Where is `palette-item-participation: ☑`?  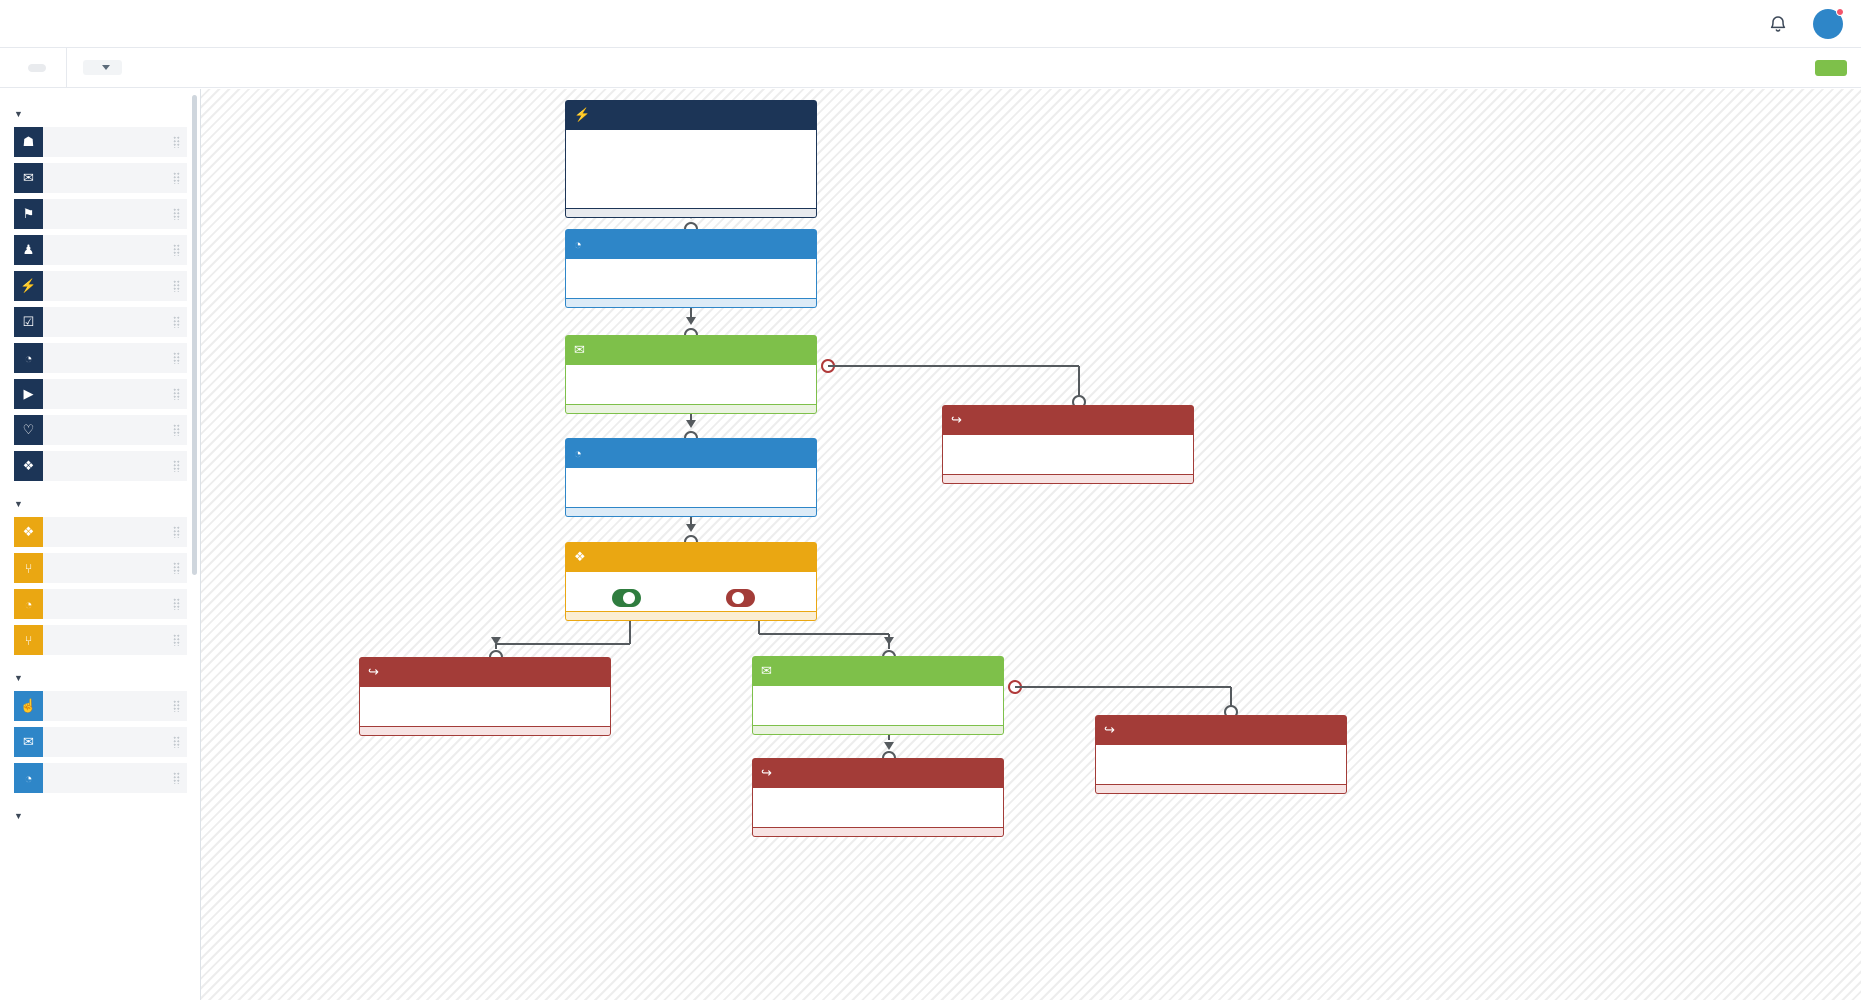
palette-item-participation: ☑ is located at coordinates (100, 322).